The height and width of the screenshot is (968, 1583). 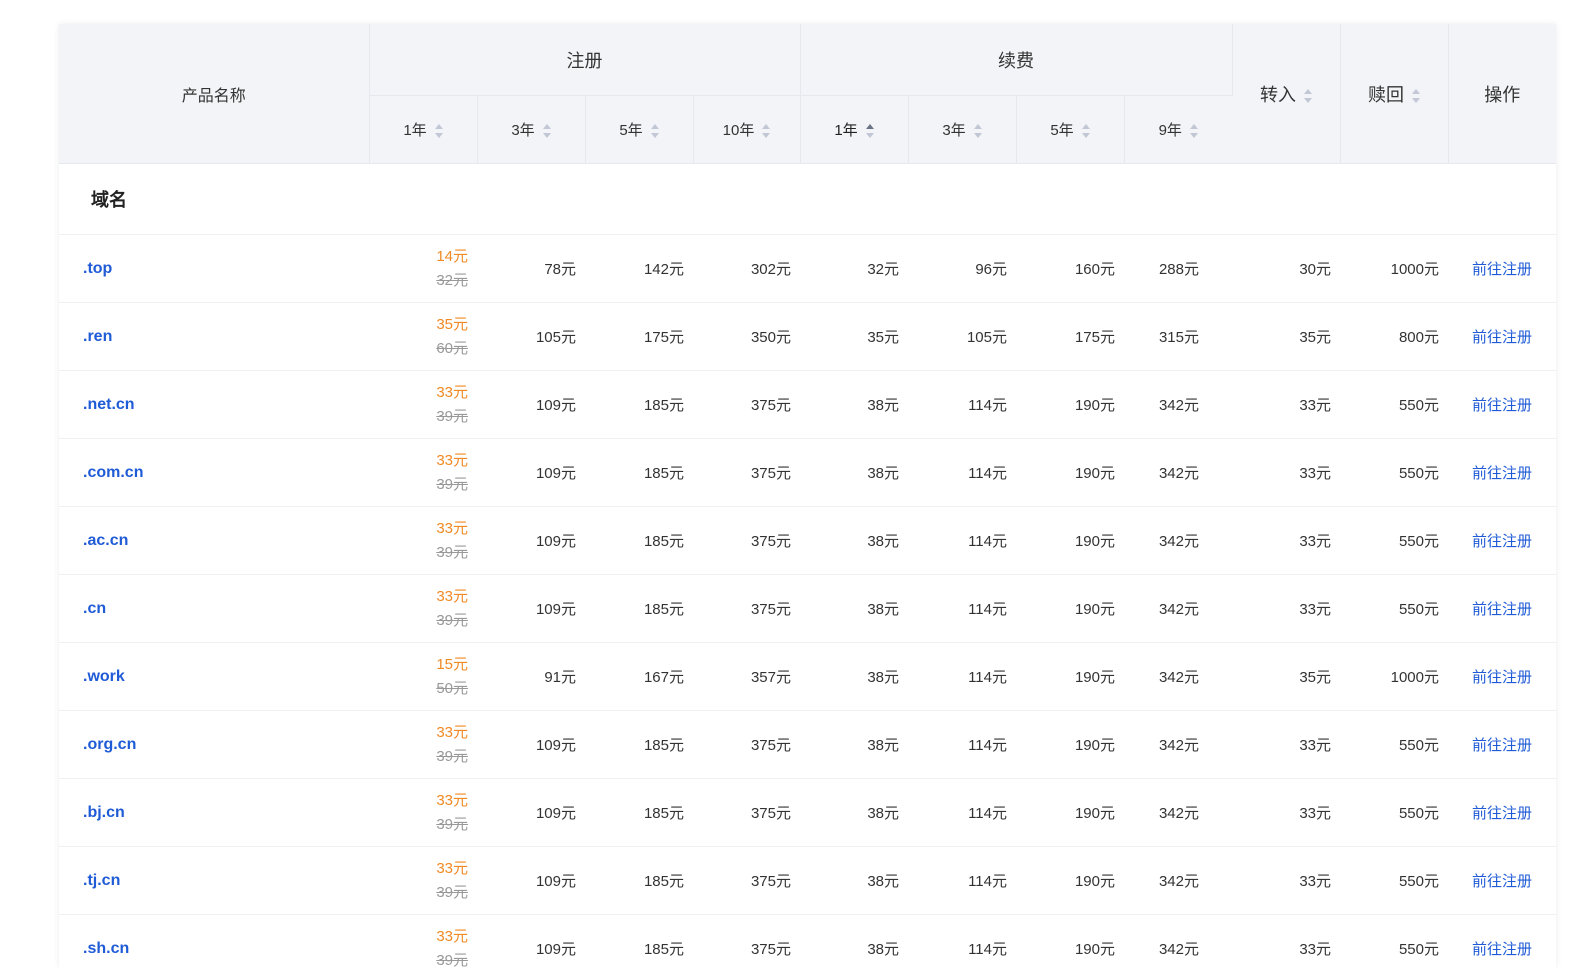 I want to click on renew-9y-price: 288元, so click(x=1178, y=268).